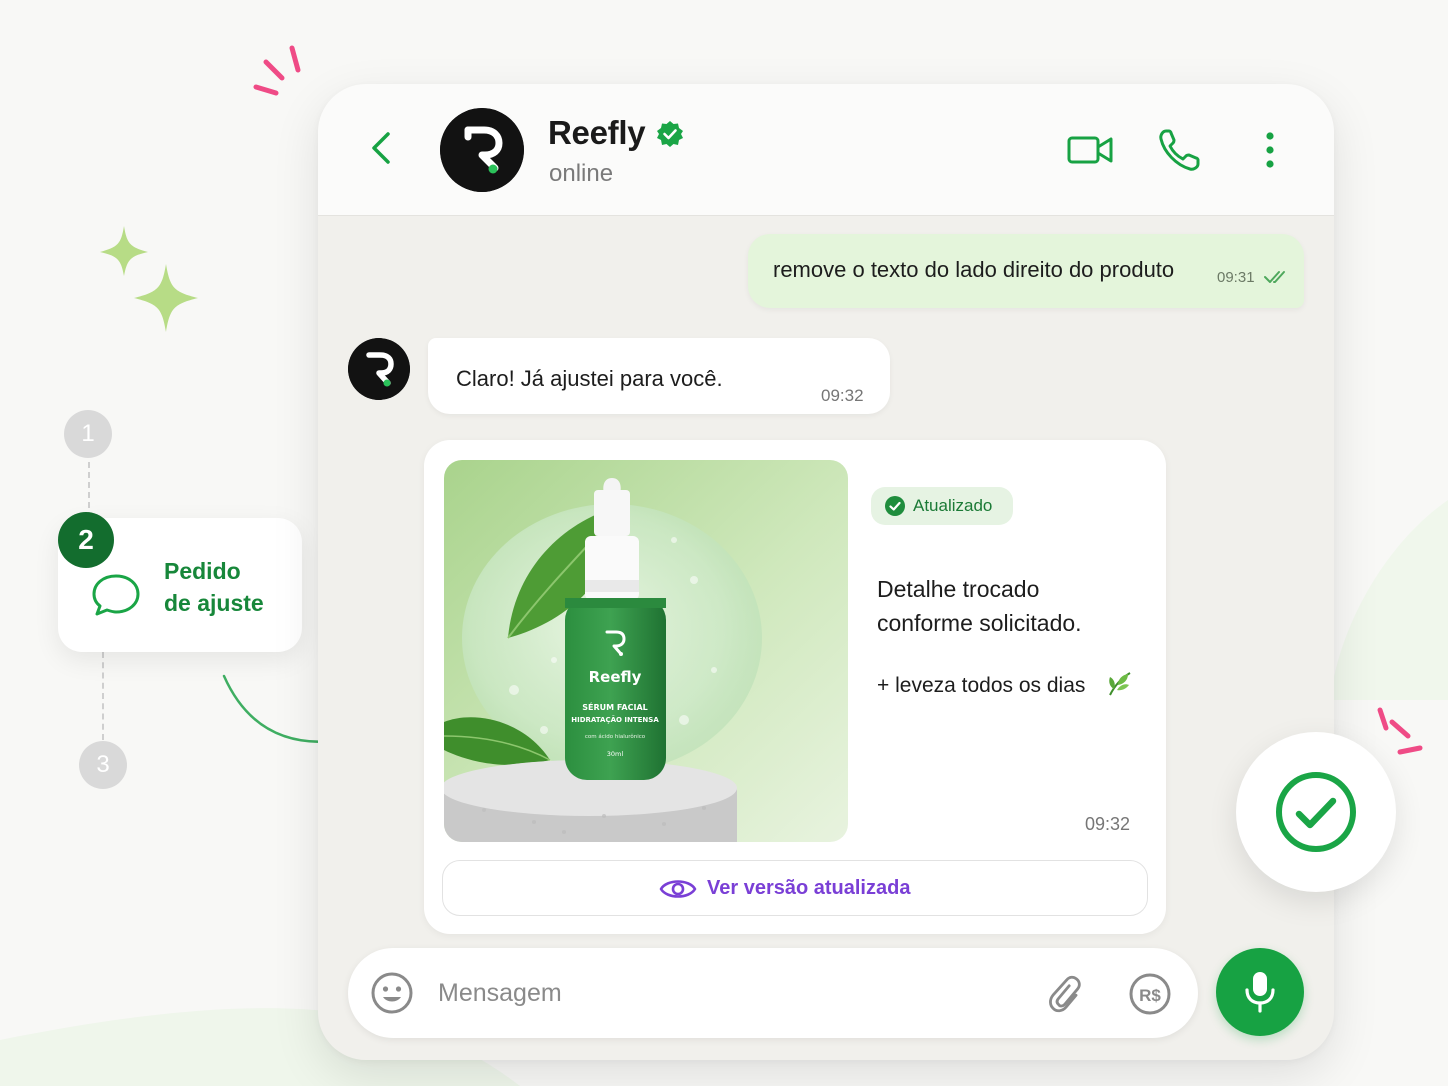  I want to click on status-badge-label: Atualizado, so click(953, 505).